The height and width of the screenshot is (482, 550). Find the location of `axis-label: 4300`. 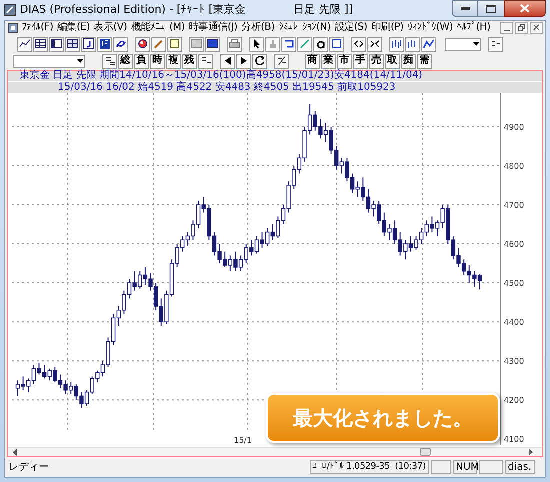

axis-label: 4300 is located at coordinates (514, 361).